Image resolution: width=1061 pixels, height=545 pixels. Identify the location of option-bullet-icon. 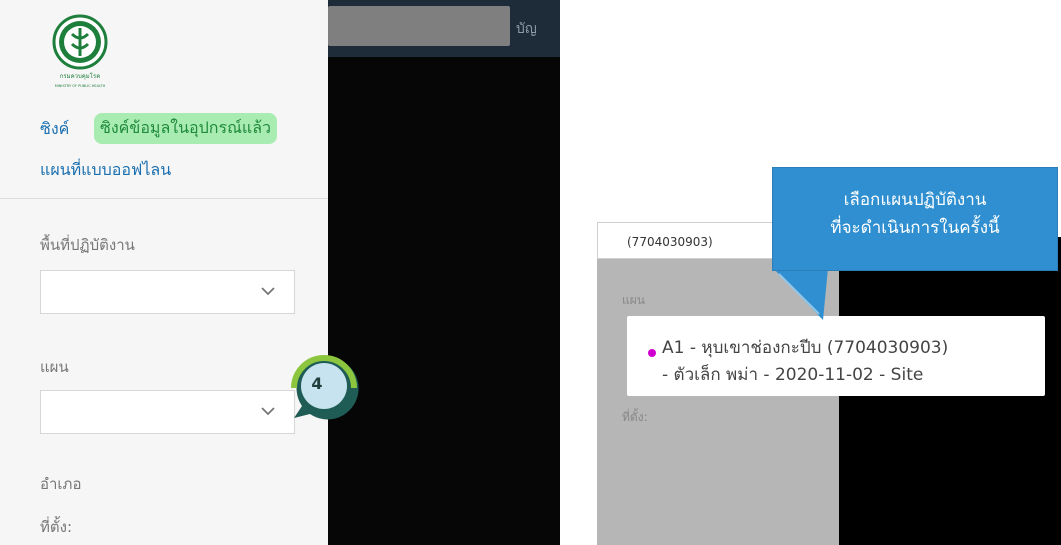
(652, 353).